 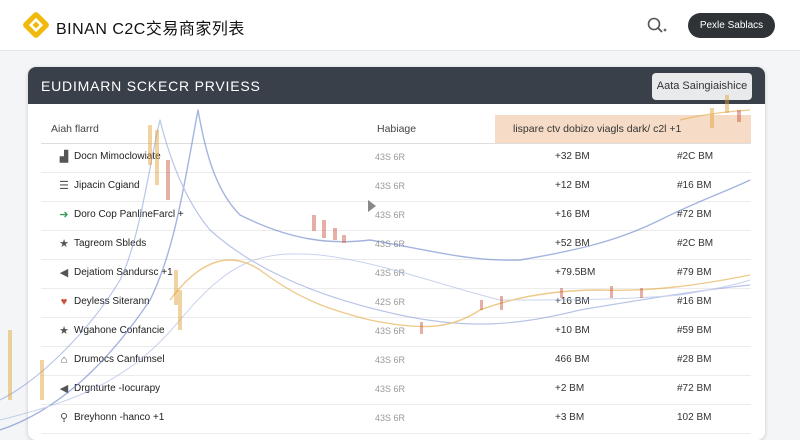 I want to click on home-icon: ⌂, so click(x=64, y=360).